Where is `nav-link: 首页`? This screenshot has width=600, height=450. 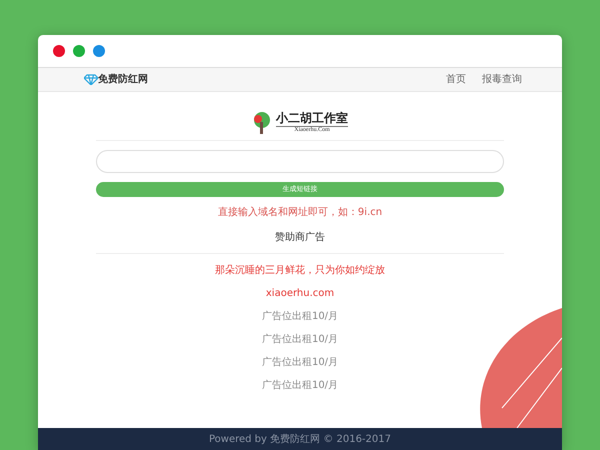 nav-link: 首页 is located at coordinates (456, 79).